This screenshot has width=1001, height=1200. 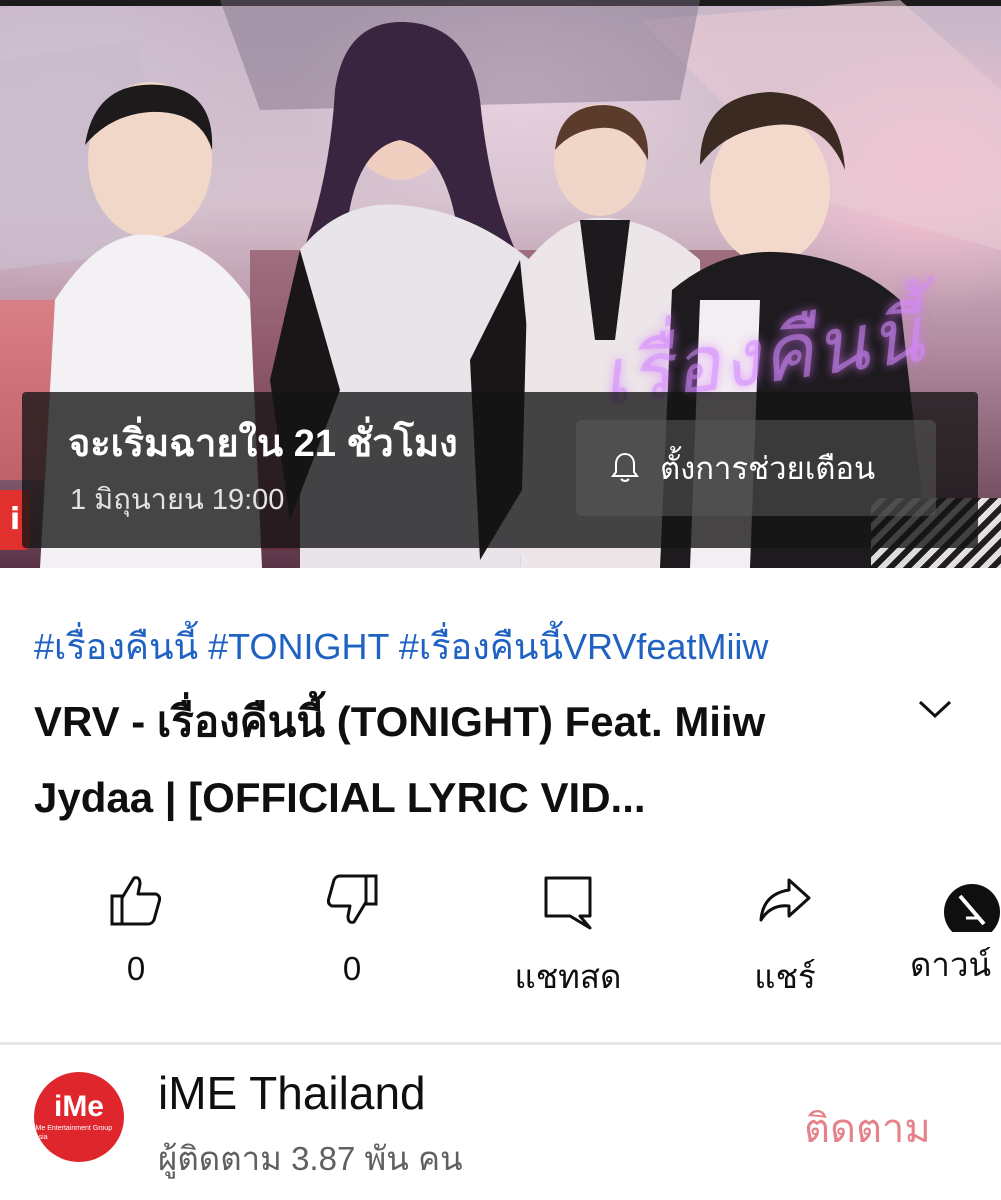 What do you see at coordinates (177, 500) in the screenshot?
I see `premiere-datetime: 1 มิถุนายน 19:00` at bounding box center [177, 500].